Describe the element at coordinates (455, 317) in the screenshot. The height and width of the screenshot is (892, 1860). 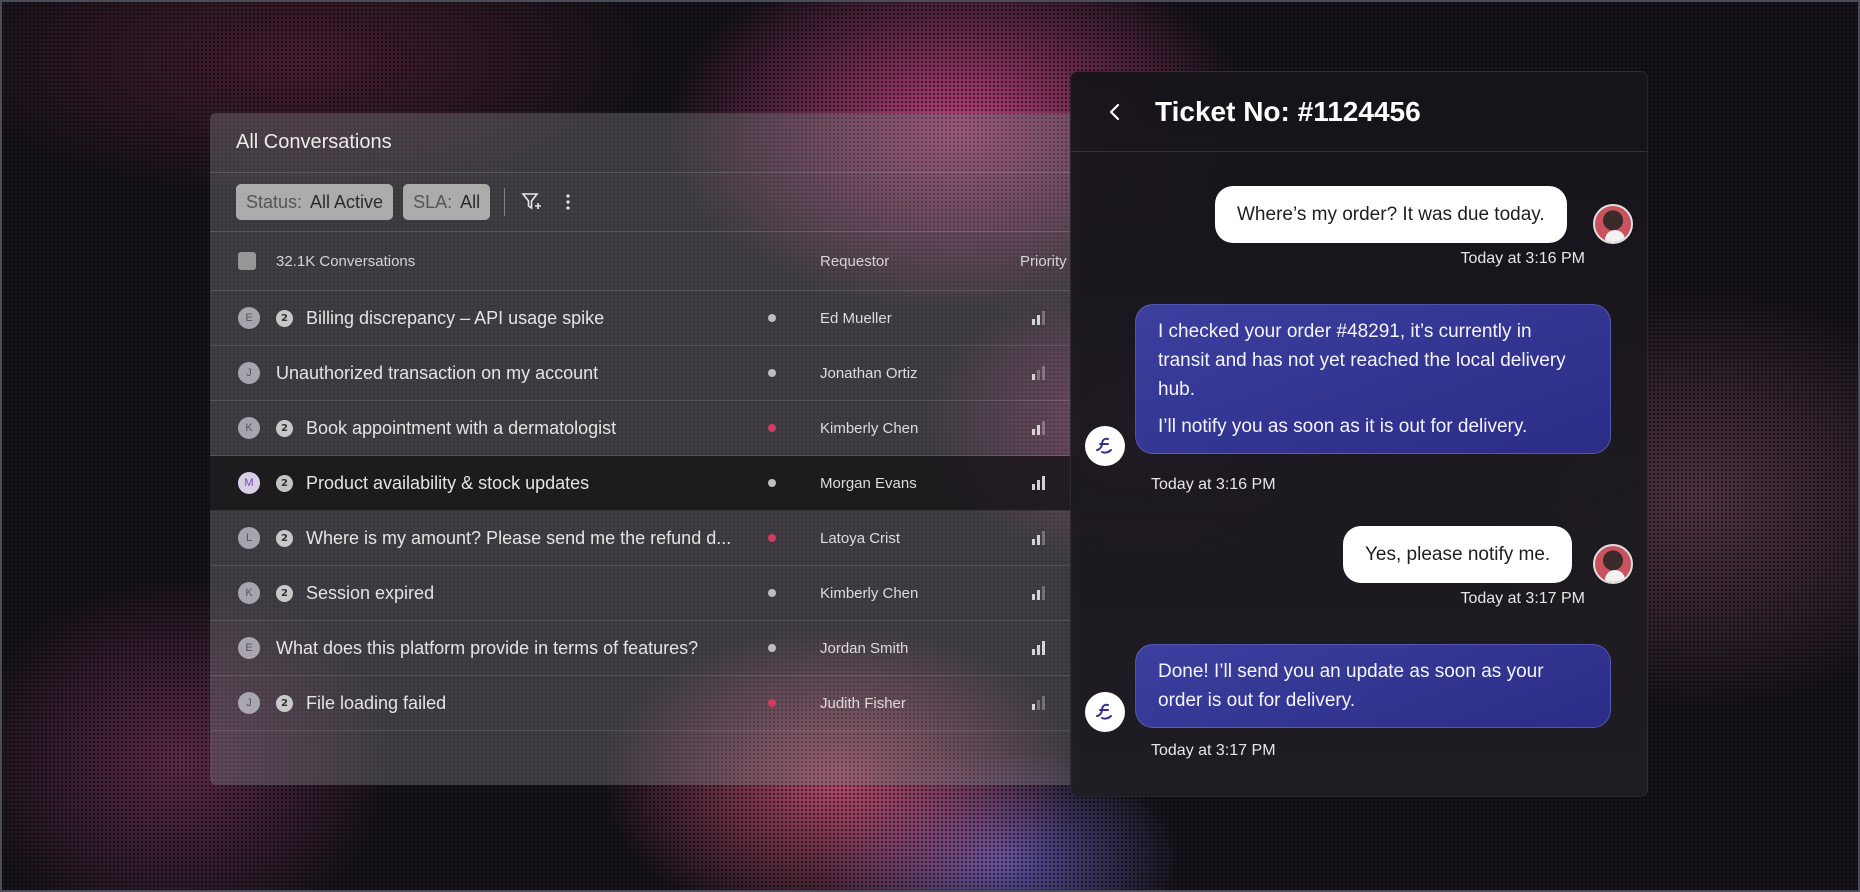
I see `conversation-subject: Billing discrepancy – API usage spike` at that location.